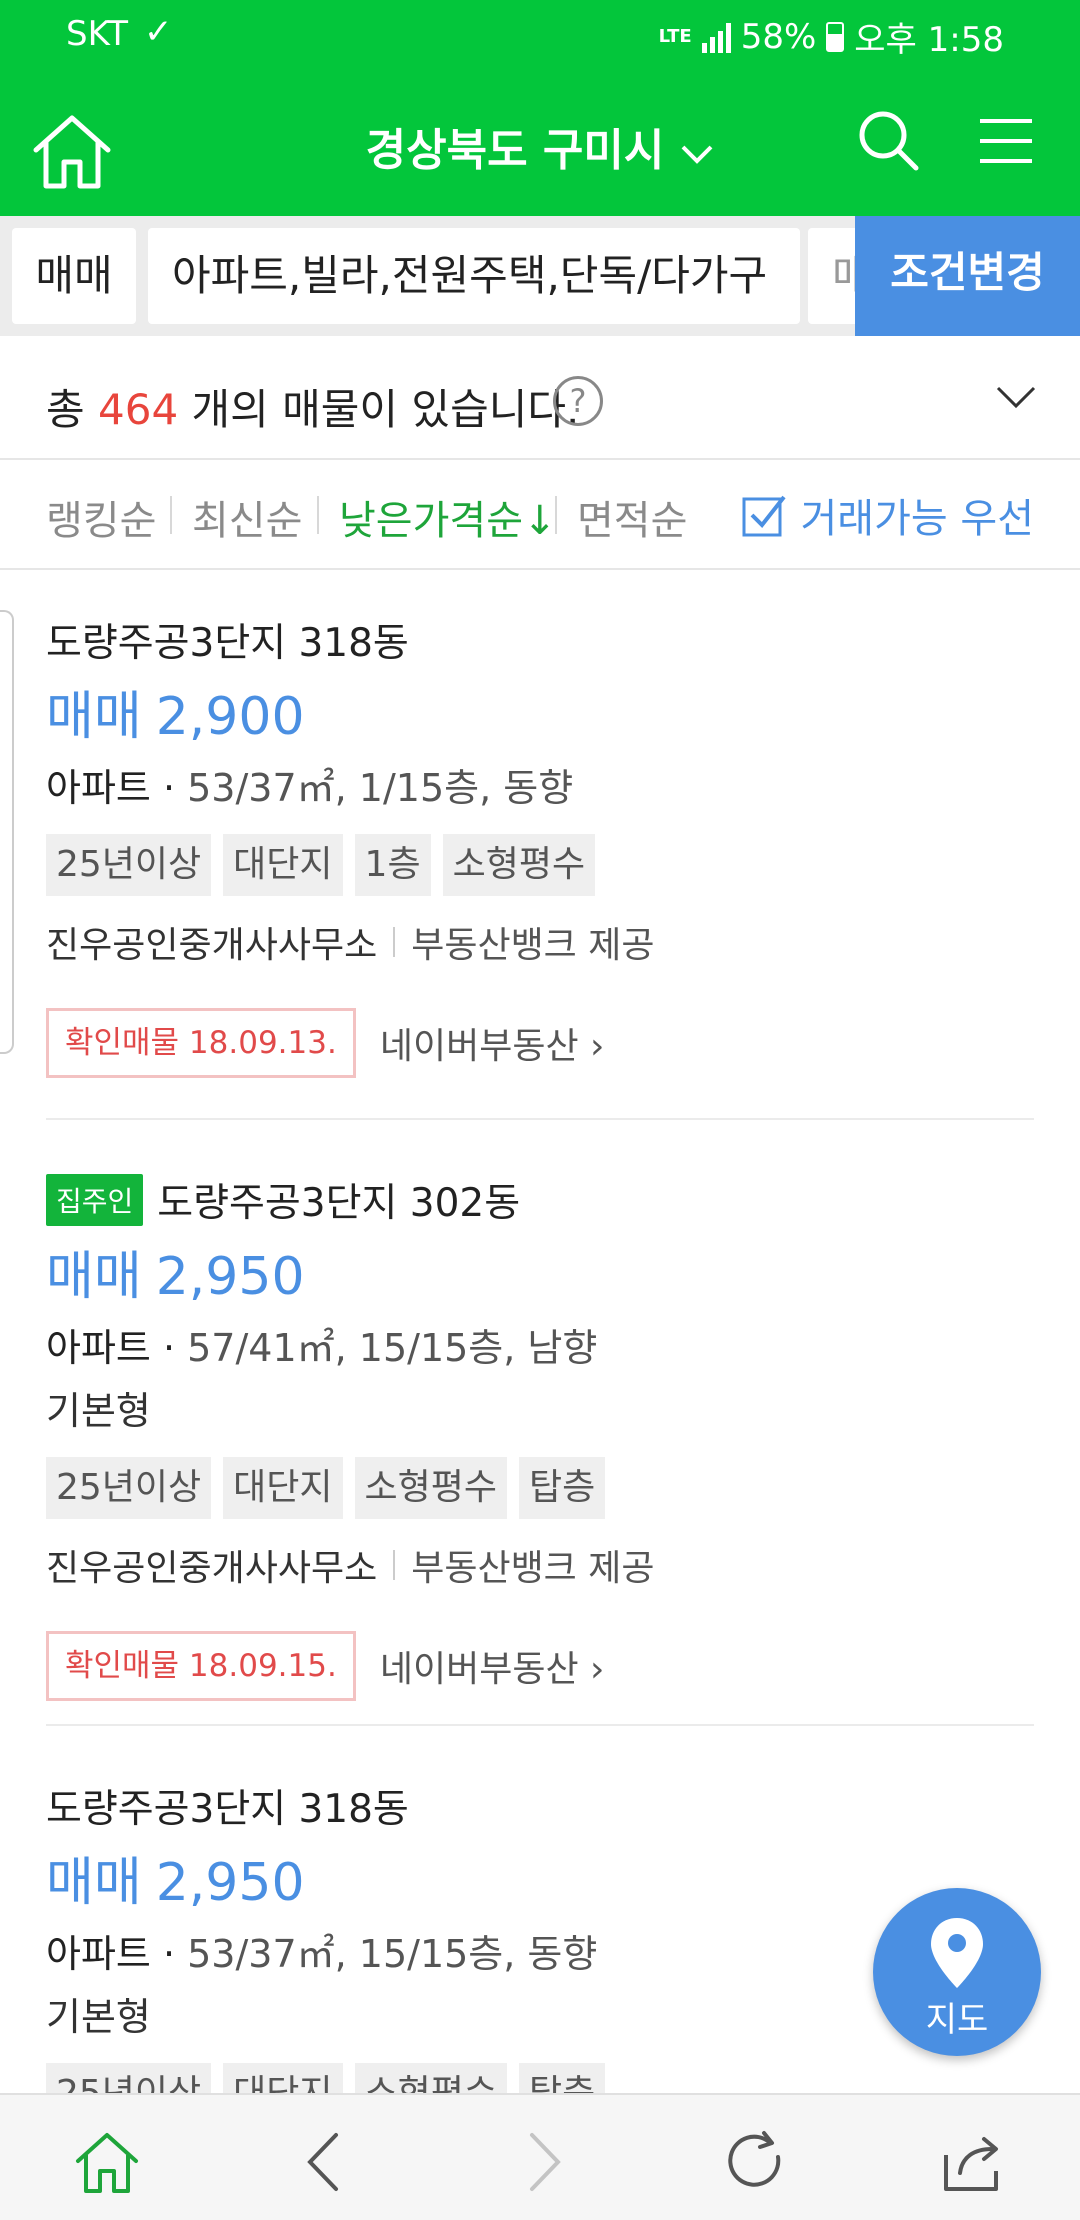 The height and width of the screenshot is (2220, 1080). I want to click on listing-footer: 확인매물 18.09.13. 네이버부동산 ›, so click(540, 1043).